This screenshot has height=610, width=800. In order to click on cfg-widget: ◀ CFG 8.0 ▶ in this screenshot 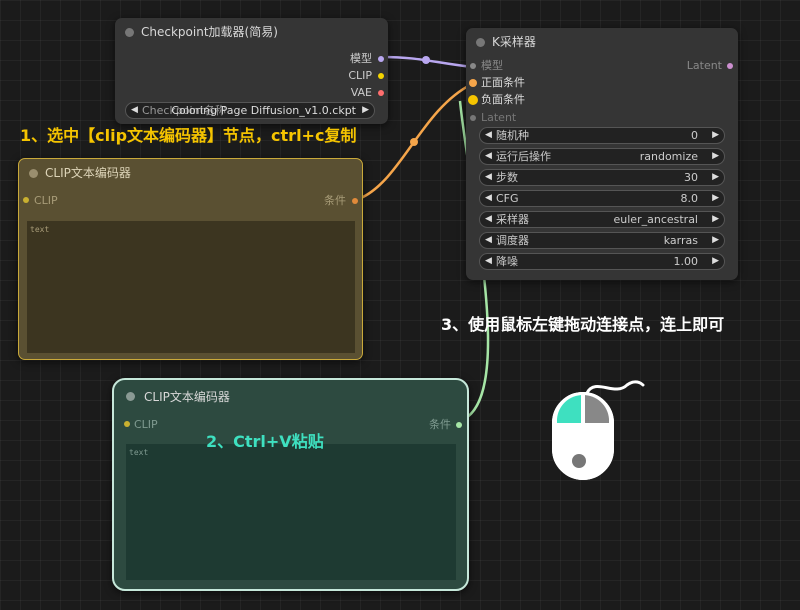, I will do `click(602, 198)`.